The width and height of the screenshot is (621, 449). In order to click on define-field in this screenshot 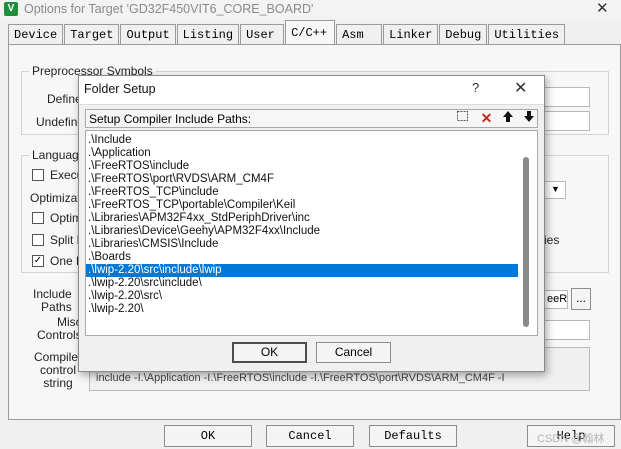, I will do `click(567, 97)`.